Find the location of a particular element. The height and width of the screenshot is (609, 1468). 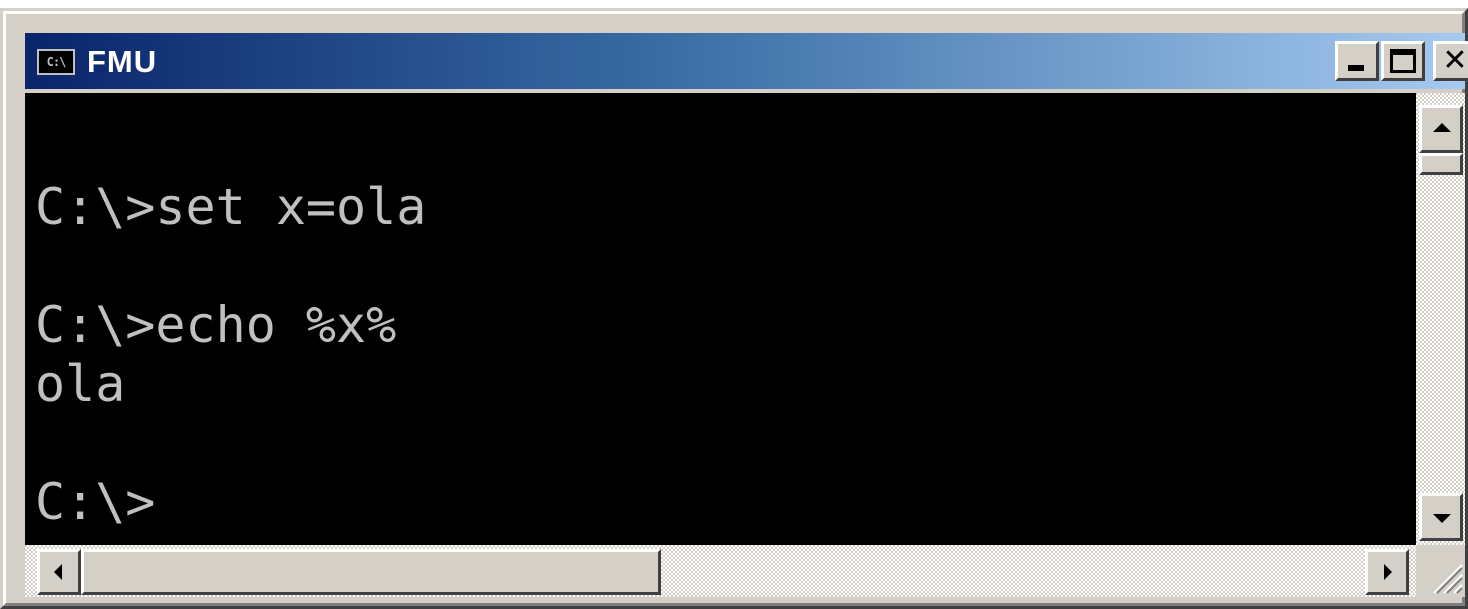

arrow-right-icon is located at coordinates (1388, 572).